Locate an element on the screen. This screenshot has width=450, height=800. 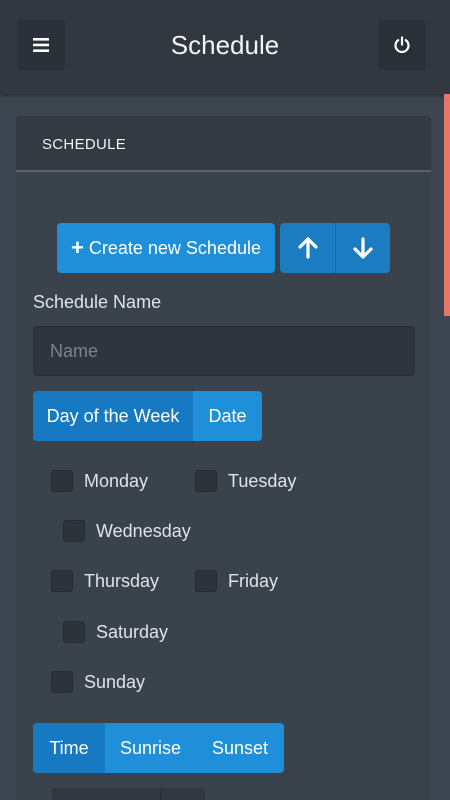
time-picker-divider is located at coordinates (160, 794).